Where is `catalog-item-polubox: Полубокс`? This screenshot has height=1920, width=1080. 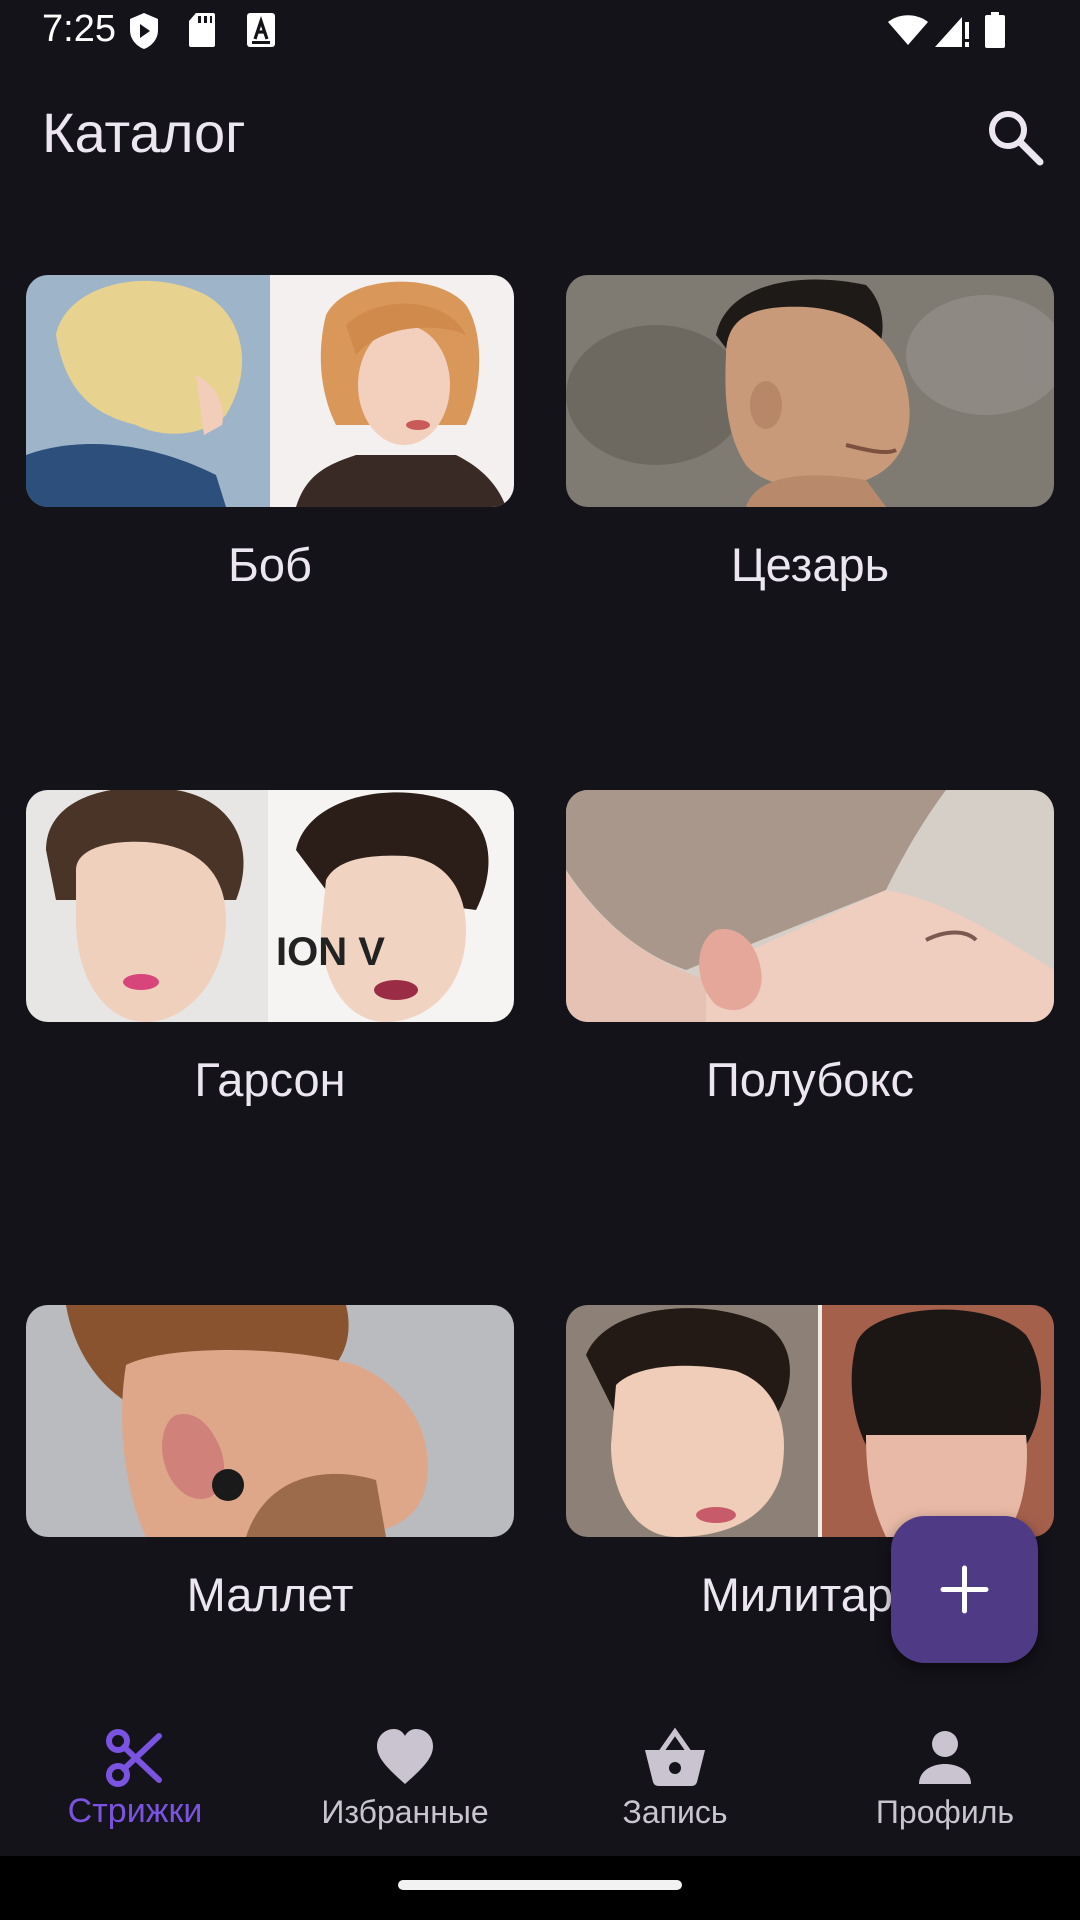 catalog-item-polubox: Полубокс is located at coordinates (810, 1040).